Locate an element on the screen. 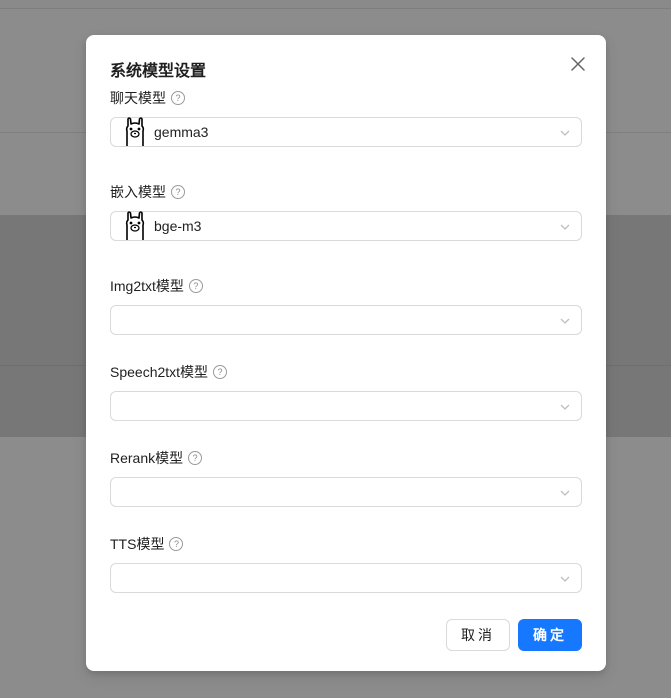 This screenshot has width=671, height=698. chat-model-field: 聊天模型 ? gemma3 is located at coordinates (346, 117).